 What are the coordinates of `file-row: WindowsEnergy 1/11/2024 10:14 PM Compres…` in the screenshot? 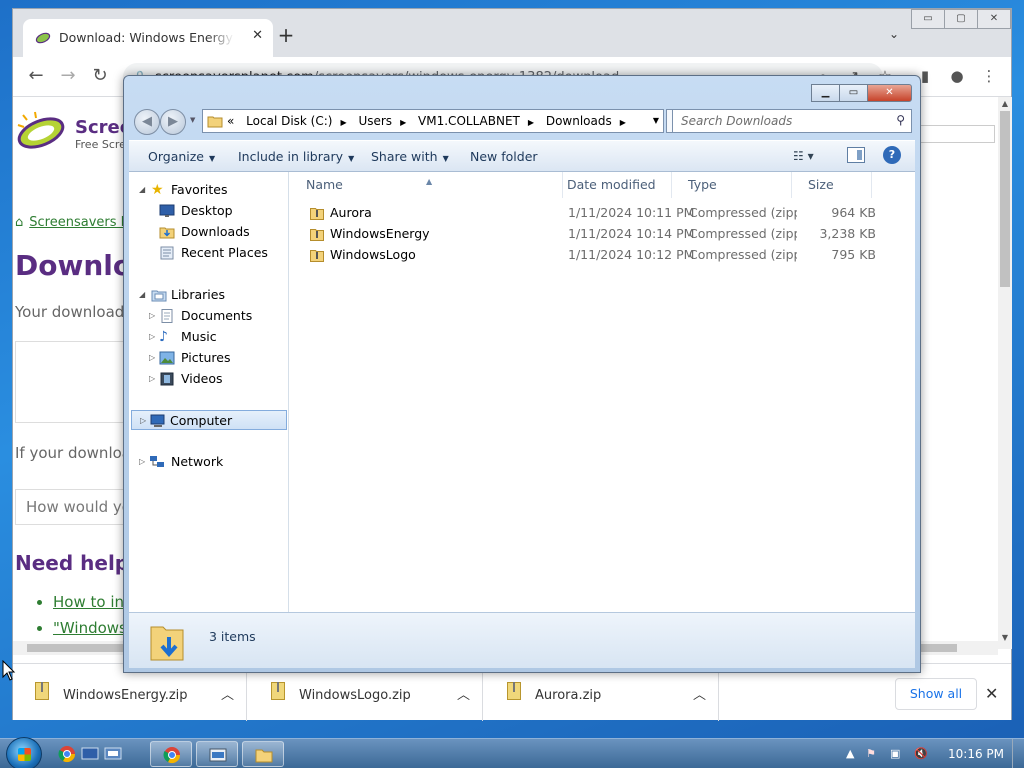 It's located at (602, 233).